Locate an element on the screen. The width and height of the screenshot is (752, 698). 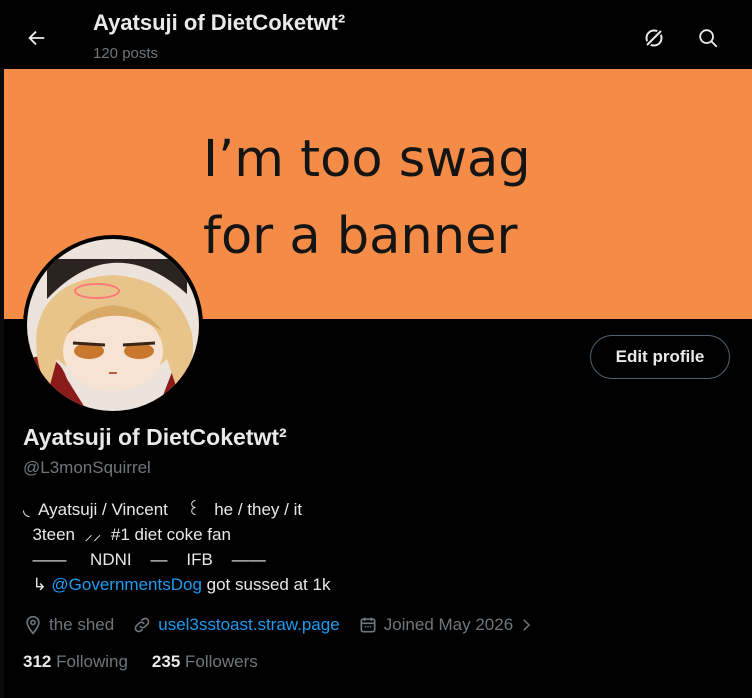
chevron-right-icon is located at coordinates (526, 625).